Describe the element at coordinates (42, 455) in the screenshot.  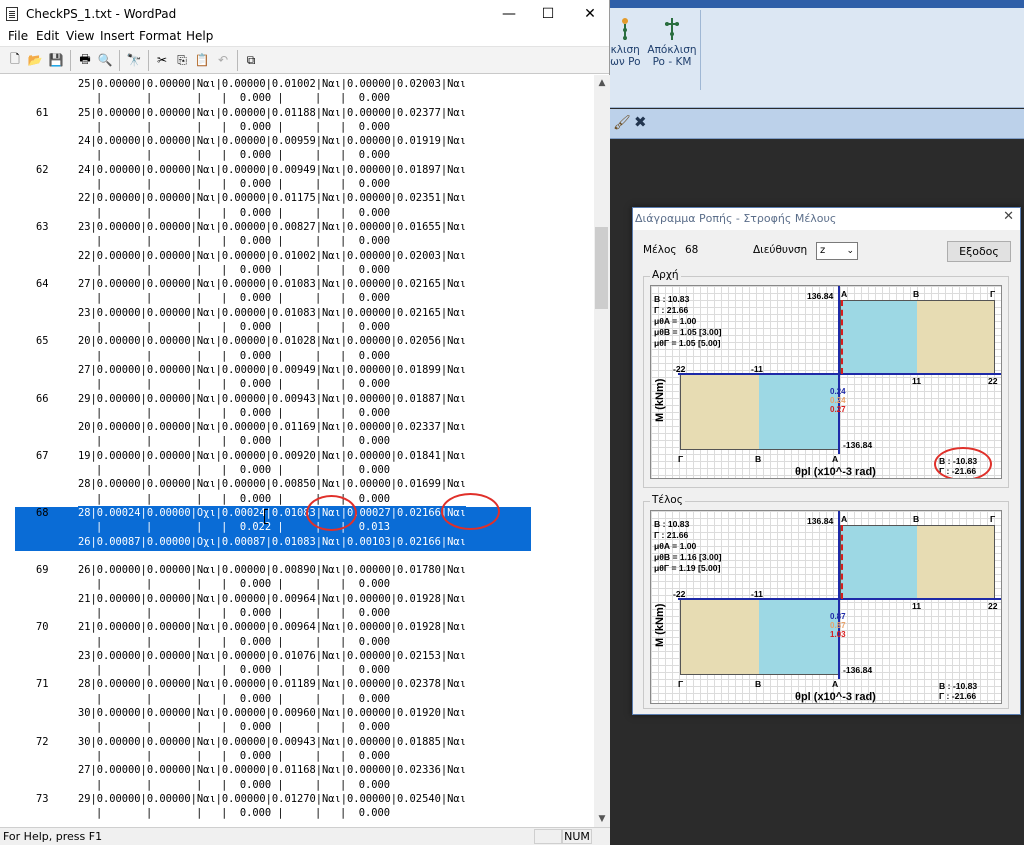
I see `line-number: 67` at that location.